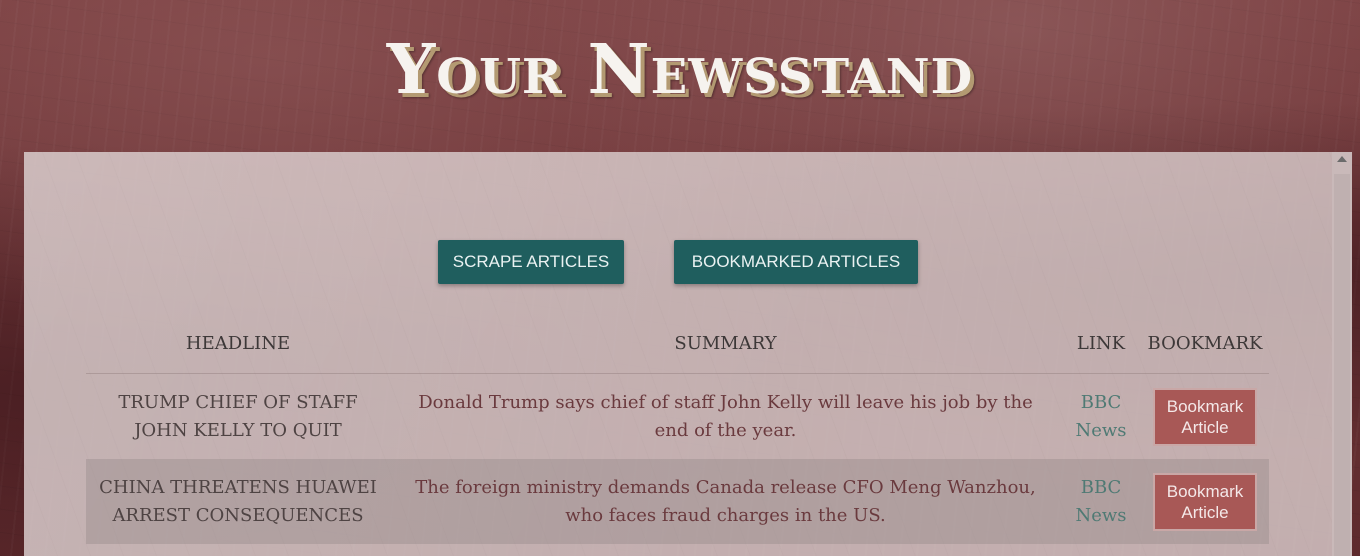 The image size is (1360, 556). Describe the element at coordinates (238, 515) in the screenshot. I see `headline-line: ARREST CONSEQUENCES` at that location.